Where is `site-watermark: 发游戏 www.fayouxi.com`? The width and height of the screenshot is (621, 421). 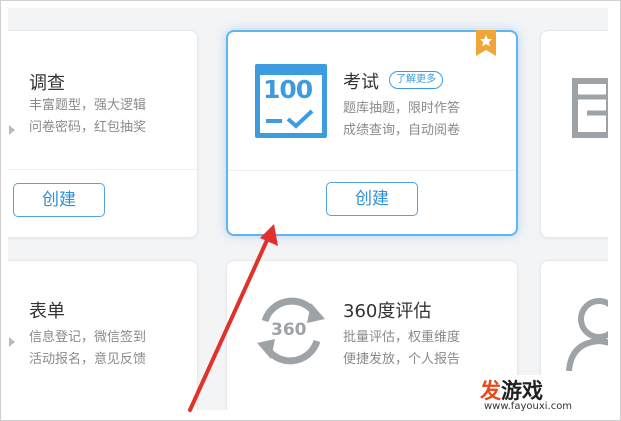
site-watermark: 发游戏 www.fayouxi.com is located at coordinates (538, 394).